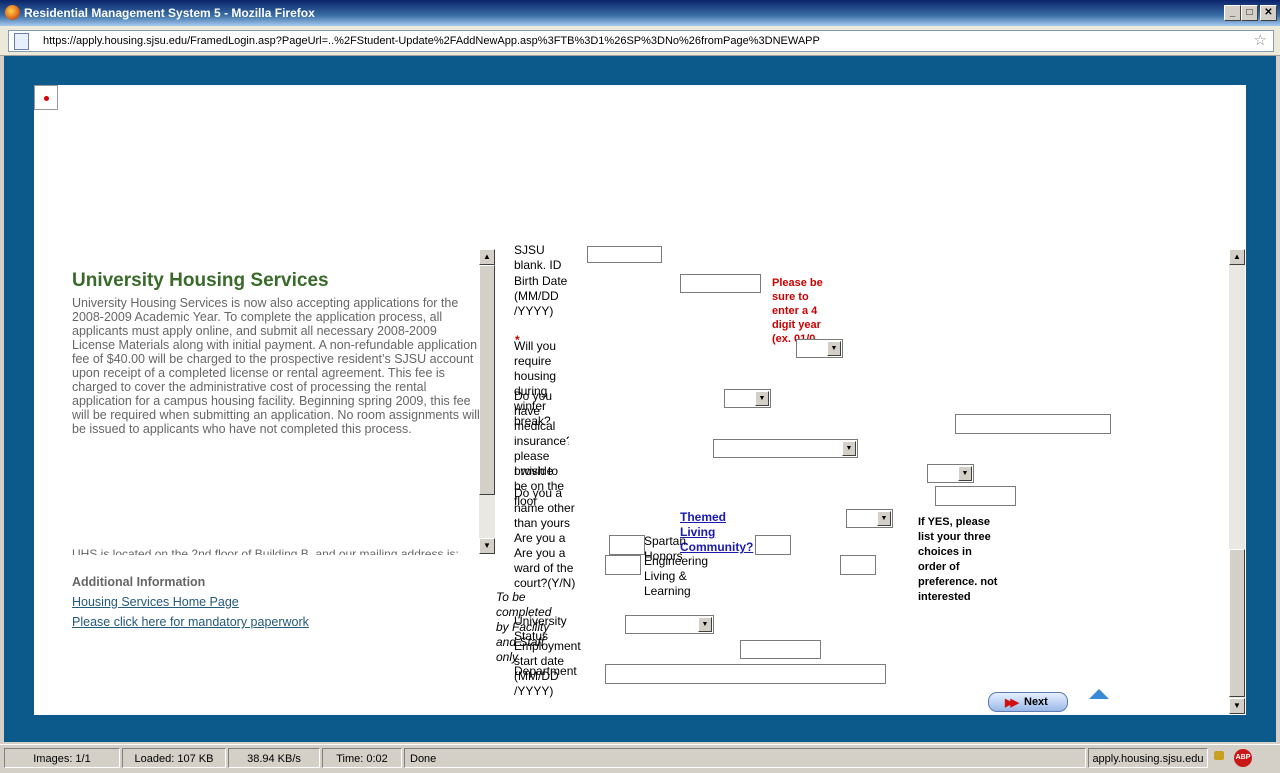 This screenshot has height=773, width=1280. What do you see at coordinates (1232, 13) in the screenshot?
I see `minimize-button: _` at bounding box center [1232, 13].